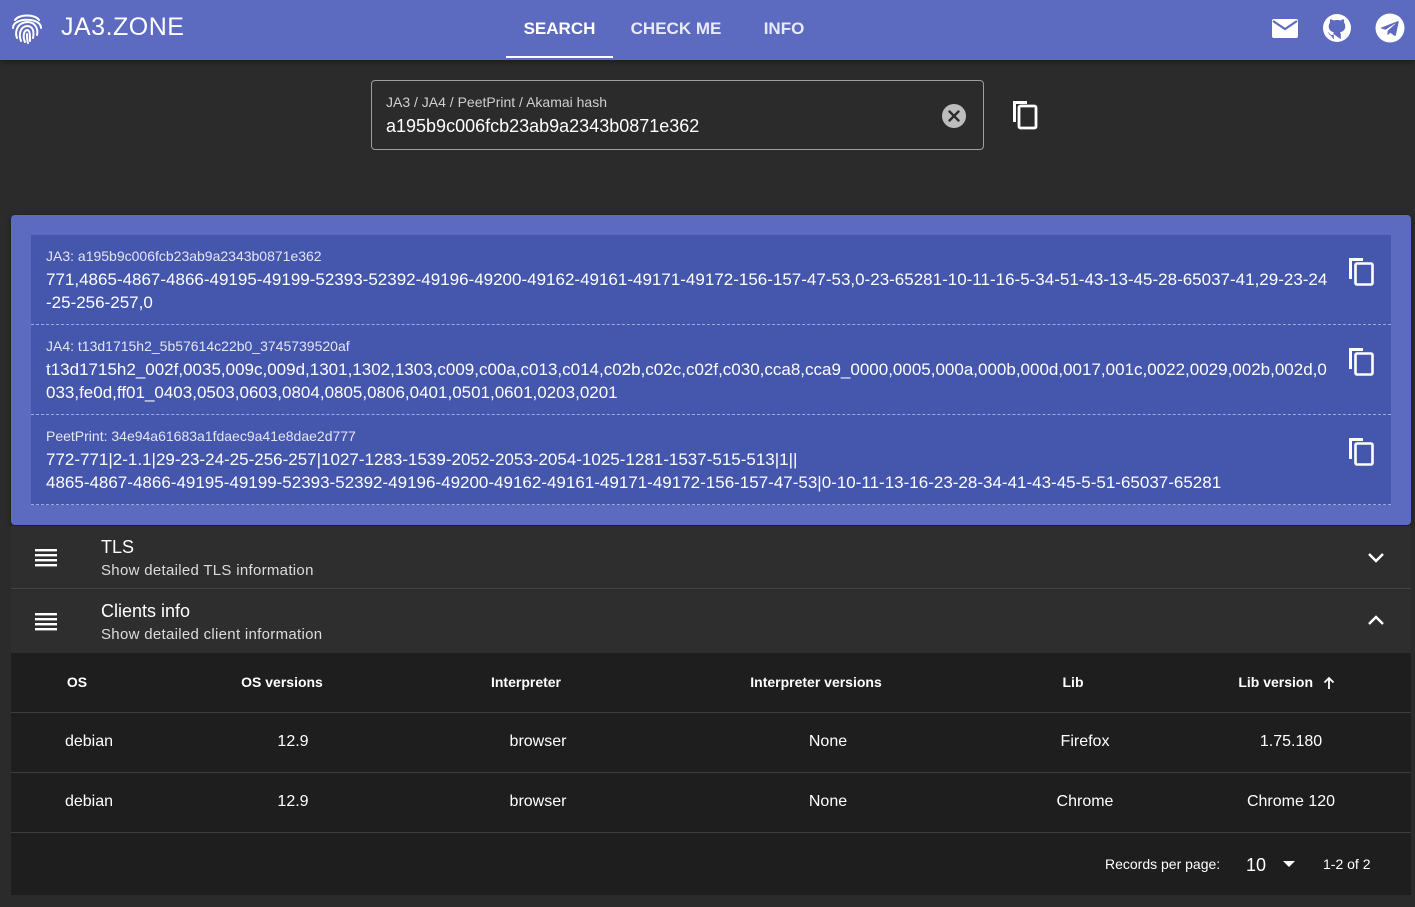 This screenshot has height=907, width=1415. What do you see at coordinates (1285, 28) in the screenshot?
I see `mail-icon` at bounding box center [1285, 28].